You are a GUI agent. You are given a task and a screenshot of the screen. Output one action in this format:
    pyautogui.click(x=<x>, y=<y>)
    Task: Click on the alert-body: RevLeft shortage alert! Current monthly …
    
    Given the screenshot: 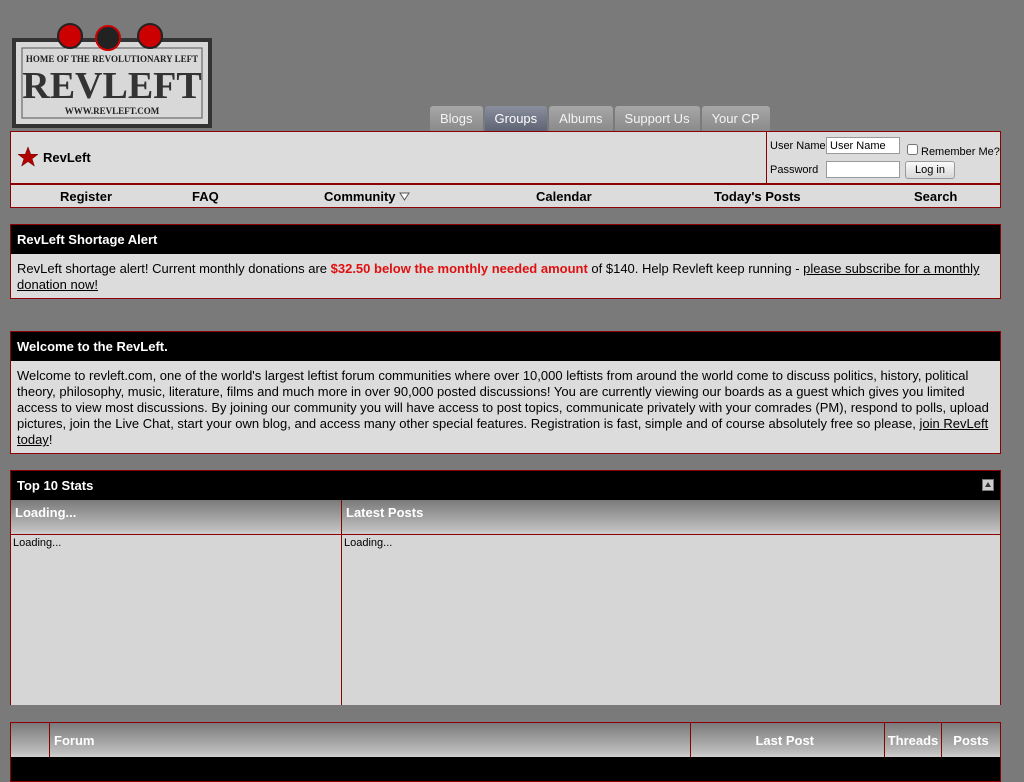 What is the action you would take?
    pyautogui.click(x=505, y=276)
    